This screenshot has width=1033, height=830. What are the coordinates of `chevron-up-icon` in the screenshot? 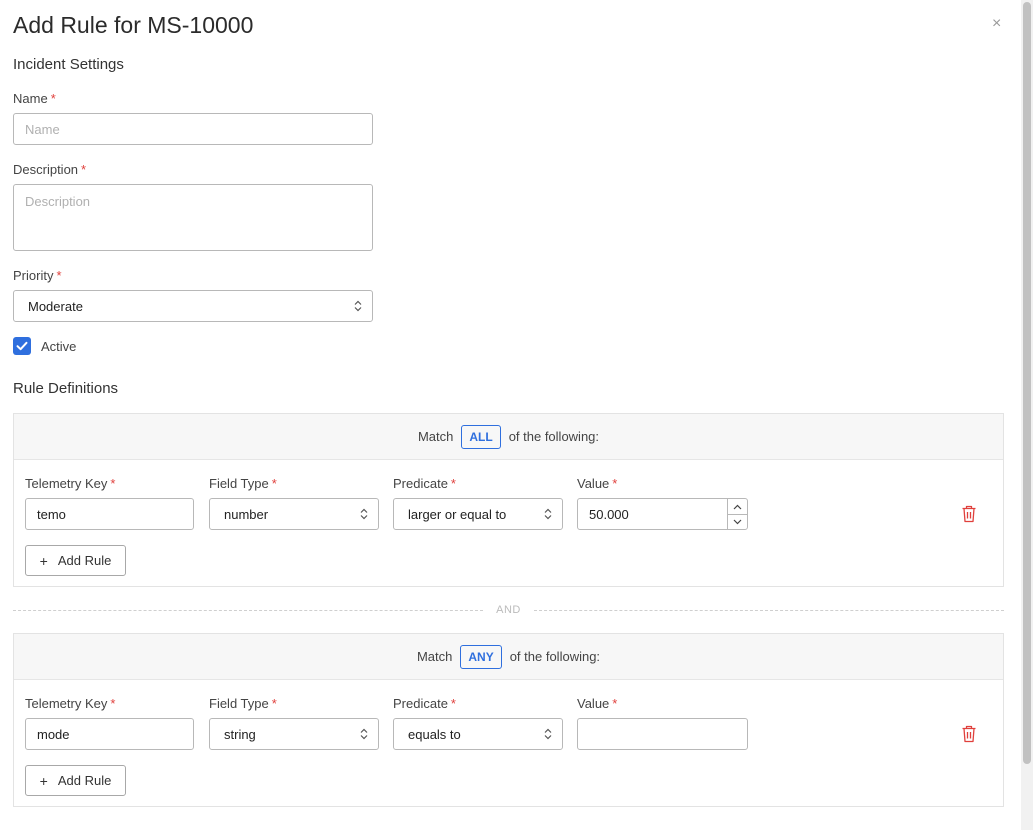 It's located at (737, 506).